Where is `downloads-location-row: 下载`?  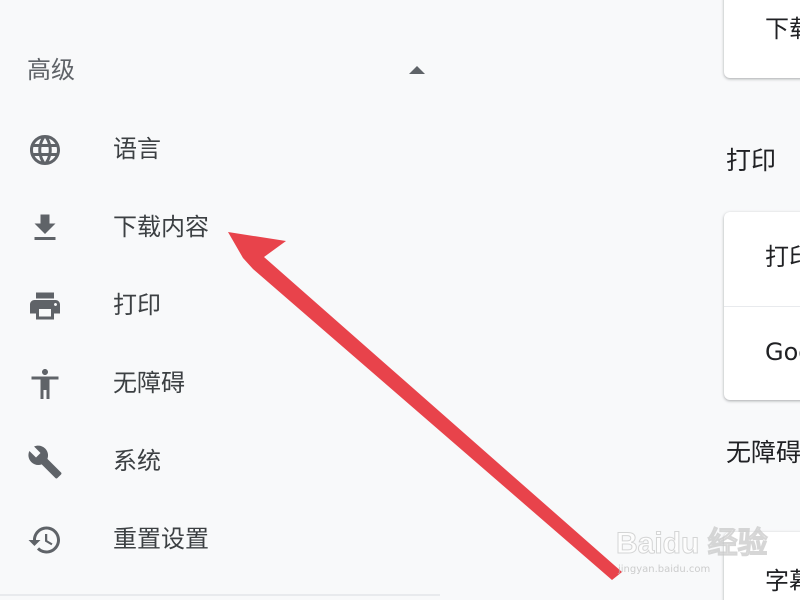
downloads-location-row: 下载 is located at coordinates (762, 39).